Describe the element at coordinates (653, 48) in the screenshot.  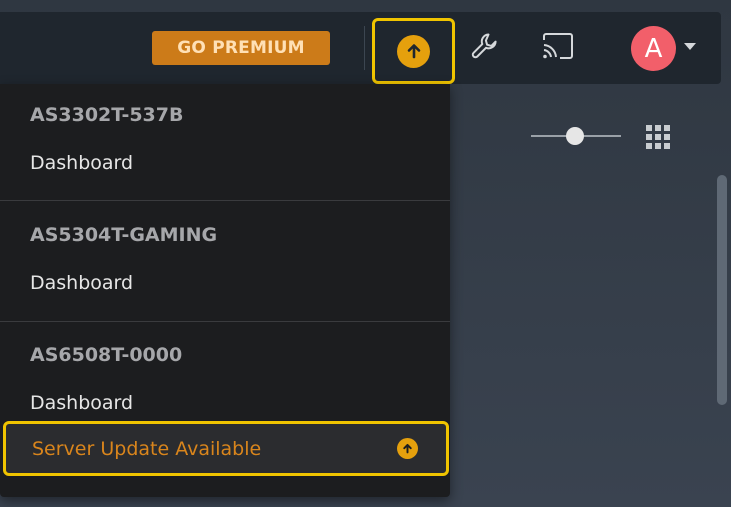
I see `user-avatar: A` at that location.